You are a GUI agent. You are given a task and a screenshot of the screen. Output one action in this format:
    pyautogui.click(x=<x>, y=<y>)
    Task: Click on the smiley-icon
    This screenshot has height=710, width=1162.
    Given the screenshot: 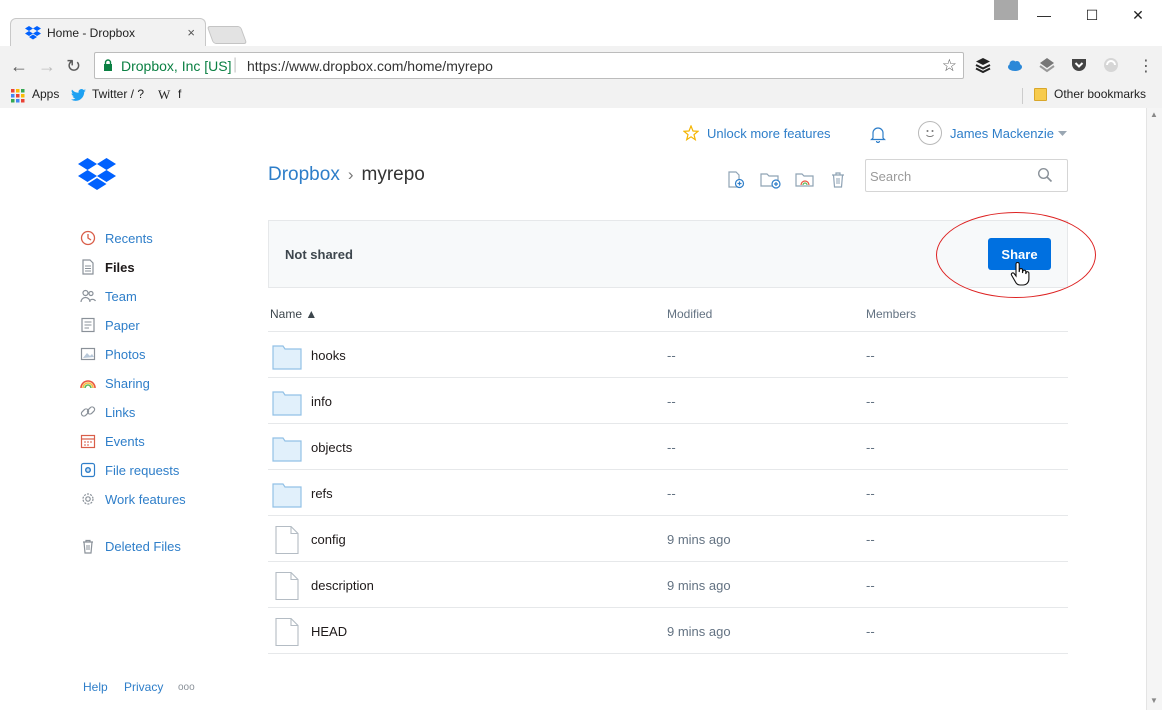 What is the action you would take?
    pyautogui.click(x=930, y=134)
    